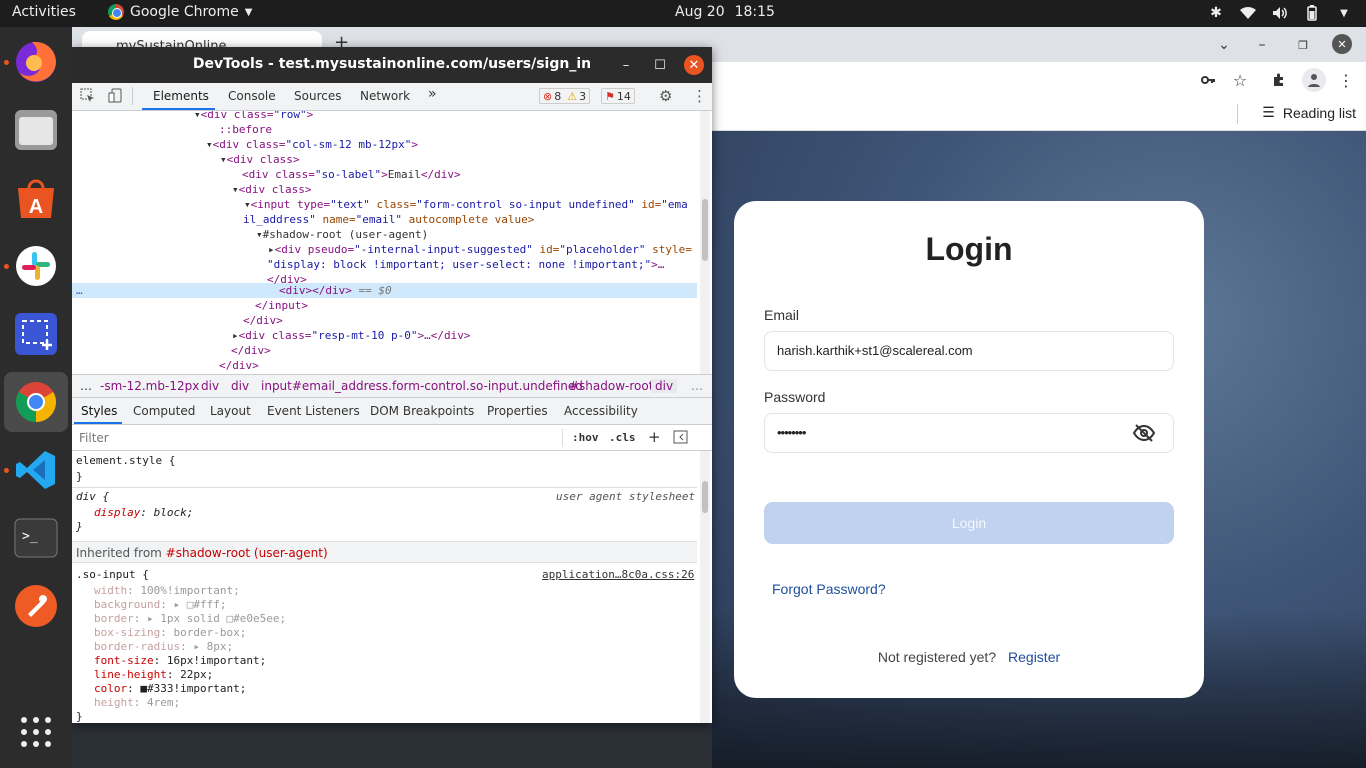 Image resolution: width=1366 pixels, height=768 pixels. I want to click on tab-sources: Sources, so click(317, 96).